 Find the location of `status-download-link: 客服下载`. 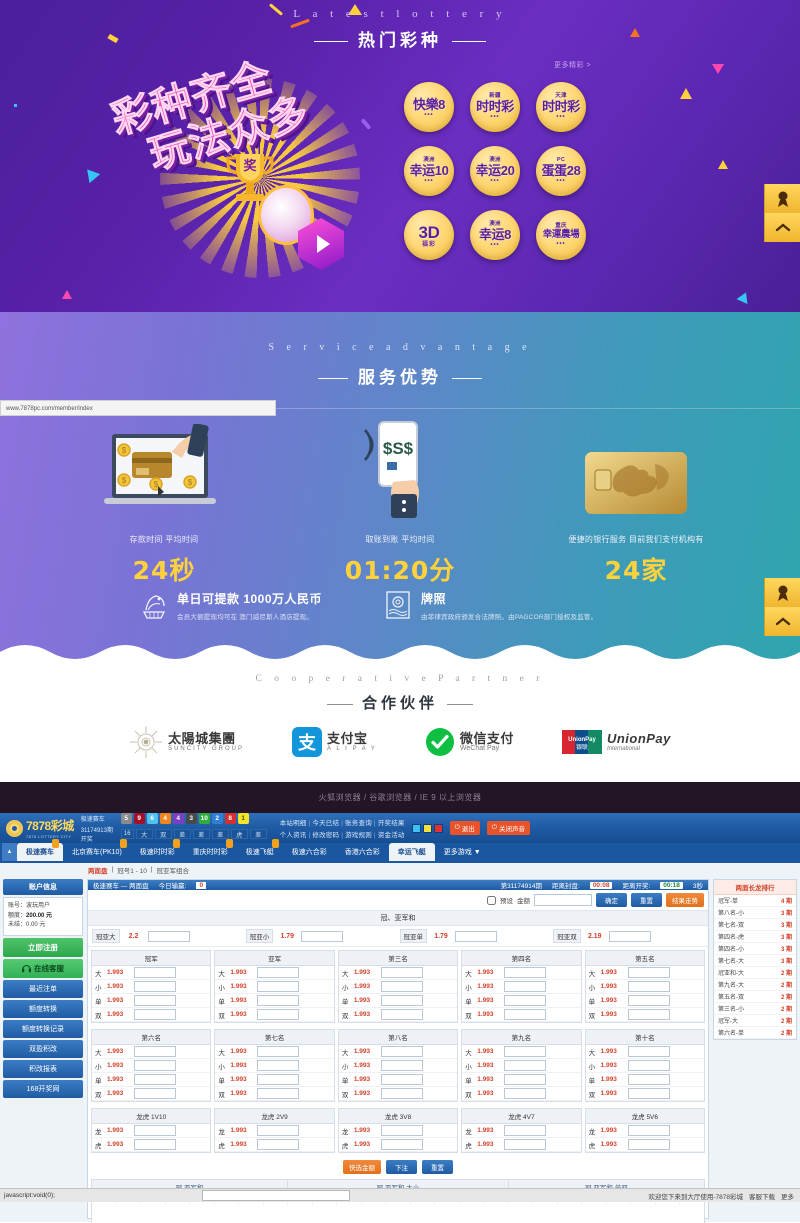

status-download-link: 客服下载 is located at coordinates (765, 1196).